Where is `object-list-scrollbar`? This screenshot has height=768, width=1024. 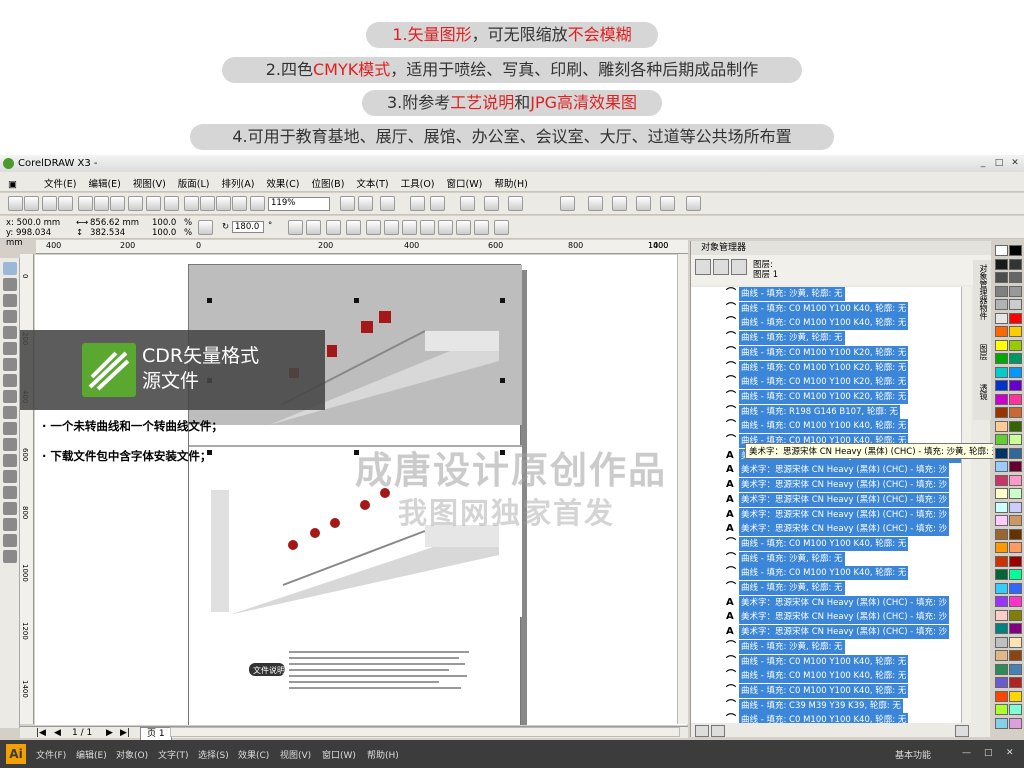 object-list-scrollbar is located at coordinates (966, 505).